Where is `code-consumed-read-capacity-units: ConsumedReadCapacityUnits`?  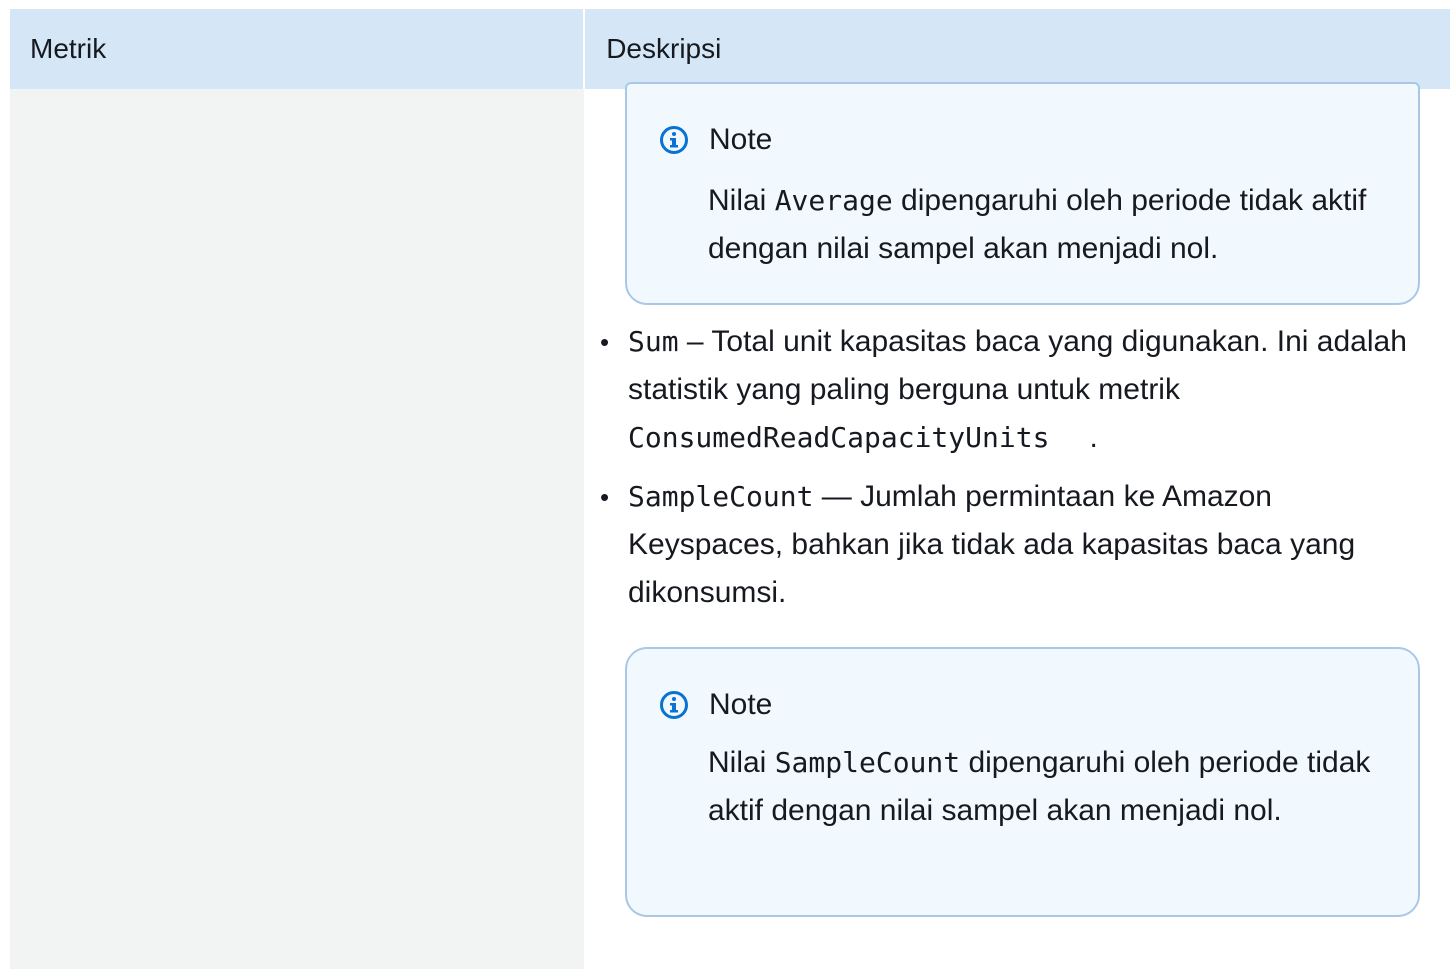
code-consumed-read-capacity-units: ConsumedReadCapacityUnits is located at coordinates (839, 437).